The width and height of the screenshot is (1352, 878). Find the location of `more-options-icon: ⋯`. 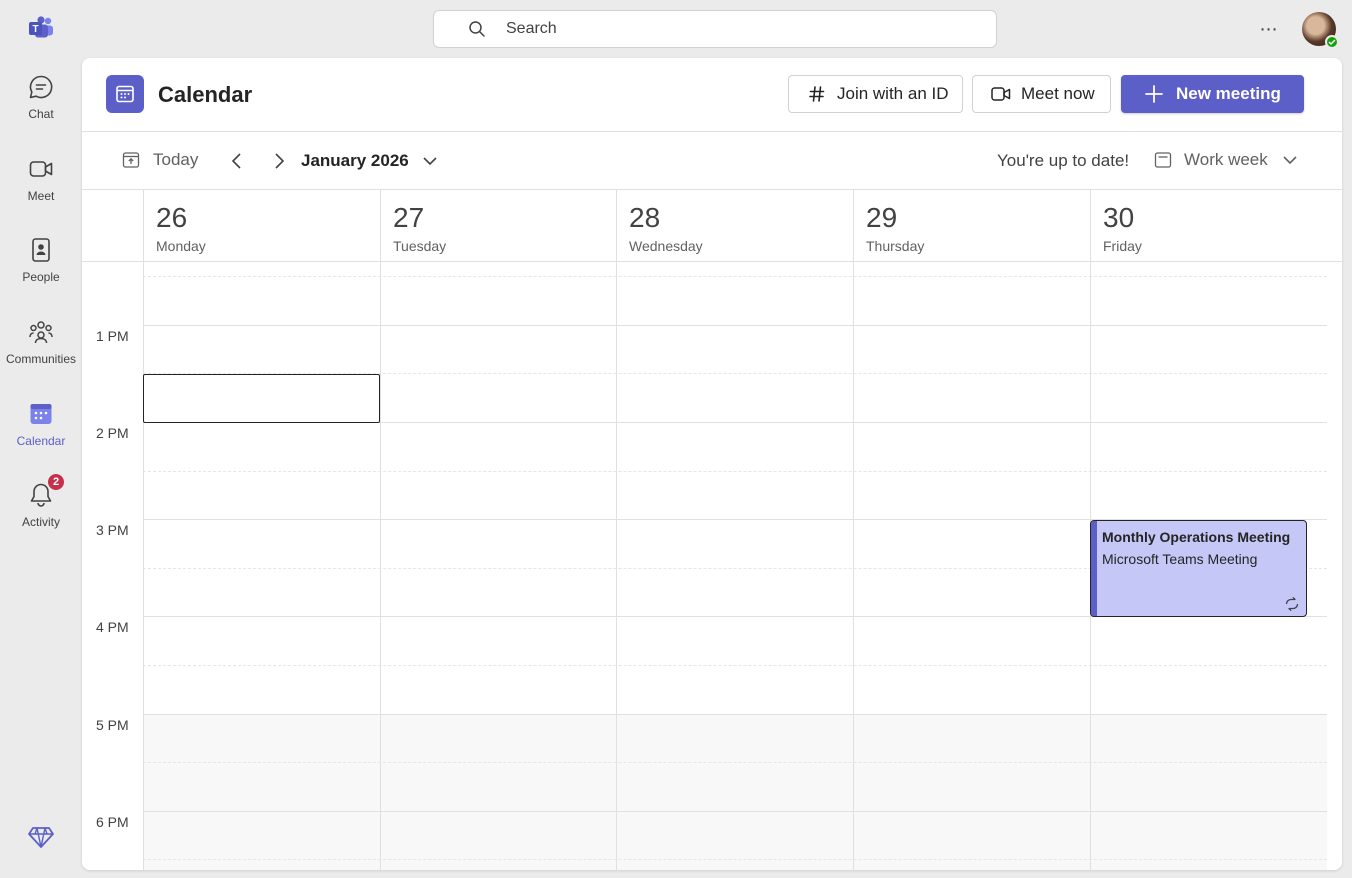

more-options-icon: ⋯ is located at coordinates (1269, 29).